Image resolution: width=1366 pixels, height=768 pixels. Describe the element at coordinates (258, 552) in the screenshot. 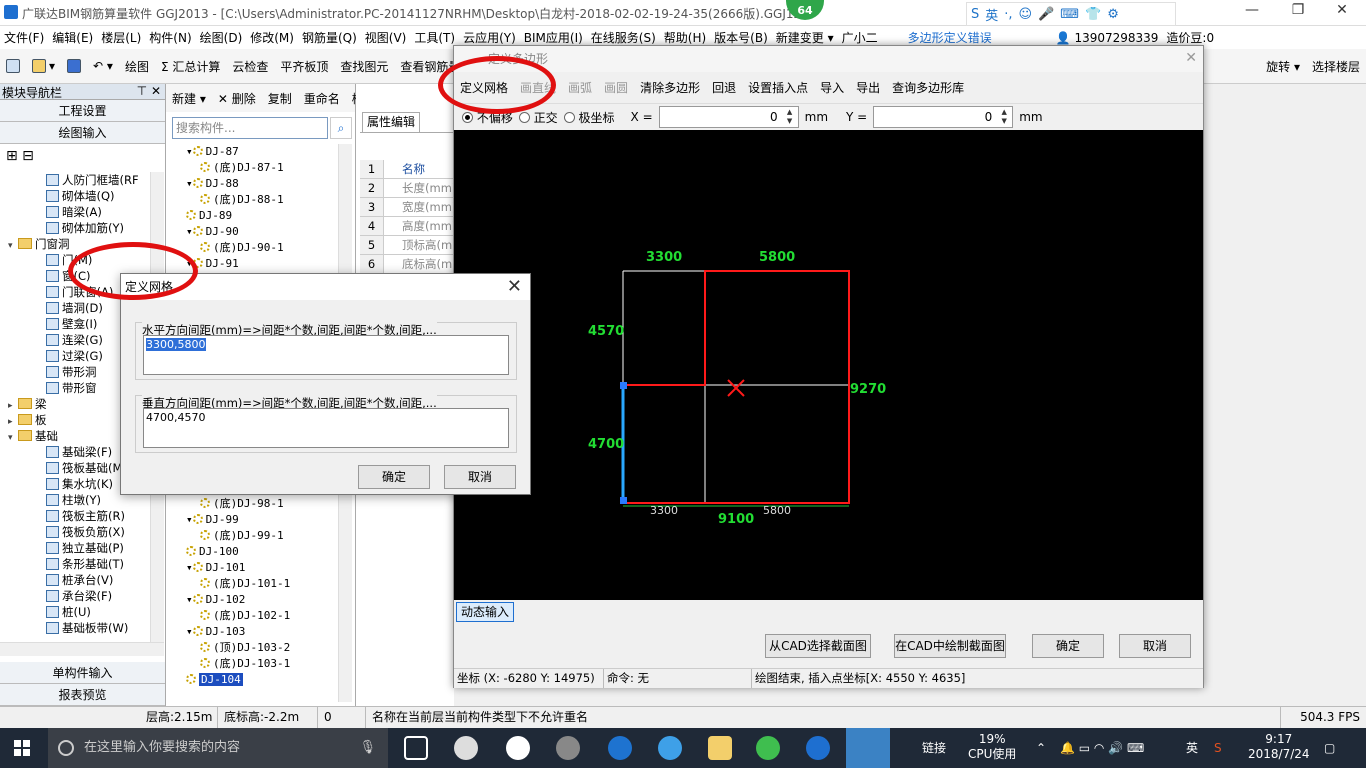

I see `component-tree-item: DJ-100` at that location.